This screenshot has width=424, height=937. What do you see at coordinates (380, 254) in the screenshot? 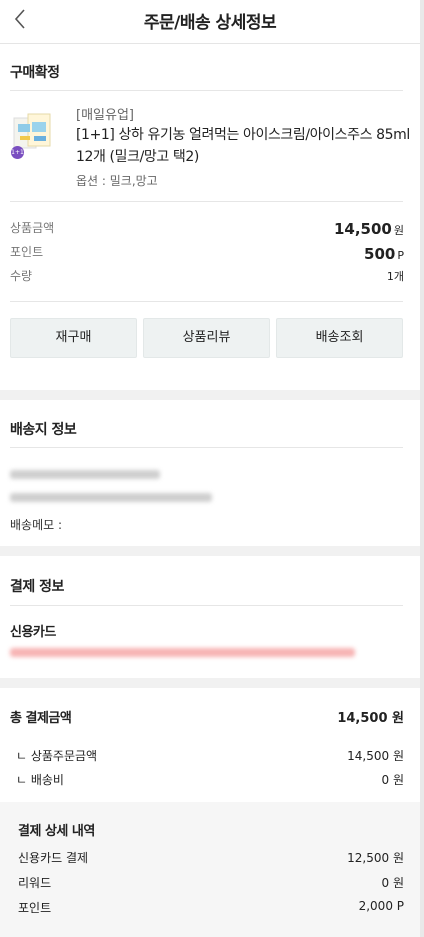
I see `point-amount: 500` at bounding box center [380, 254].